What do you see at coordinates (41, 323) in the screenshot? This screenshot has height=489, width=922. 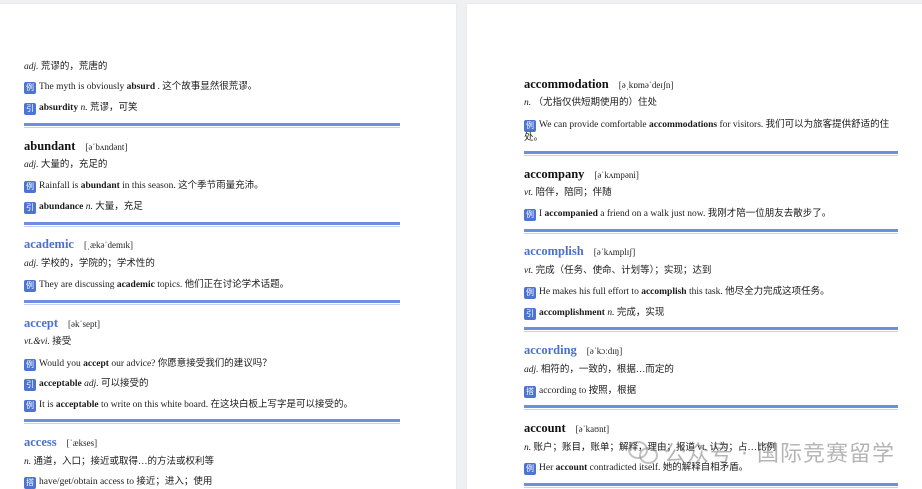 I see `headword: accept` at bounding box center [41, 323].